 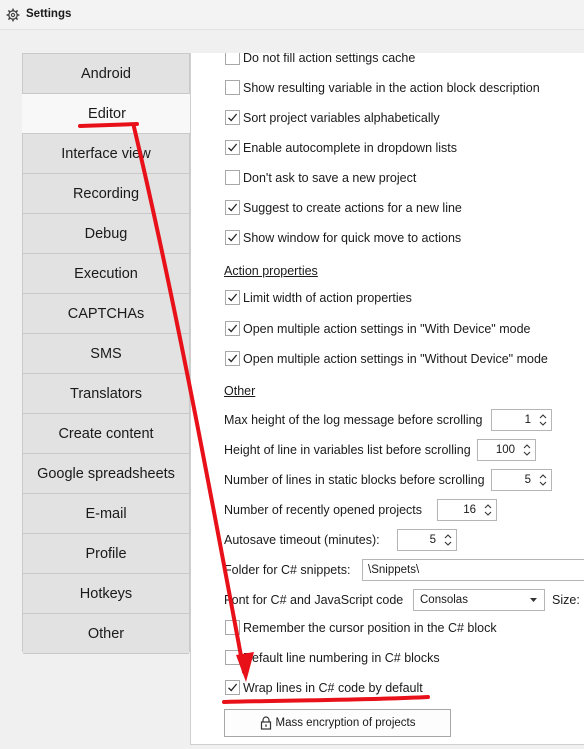 I want to click on without-device-mode-checkbox, so click(x=232, y=358).